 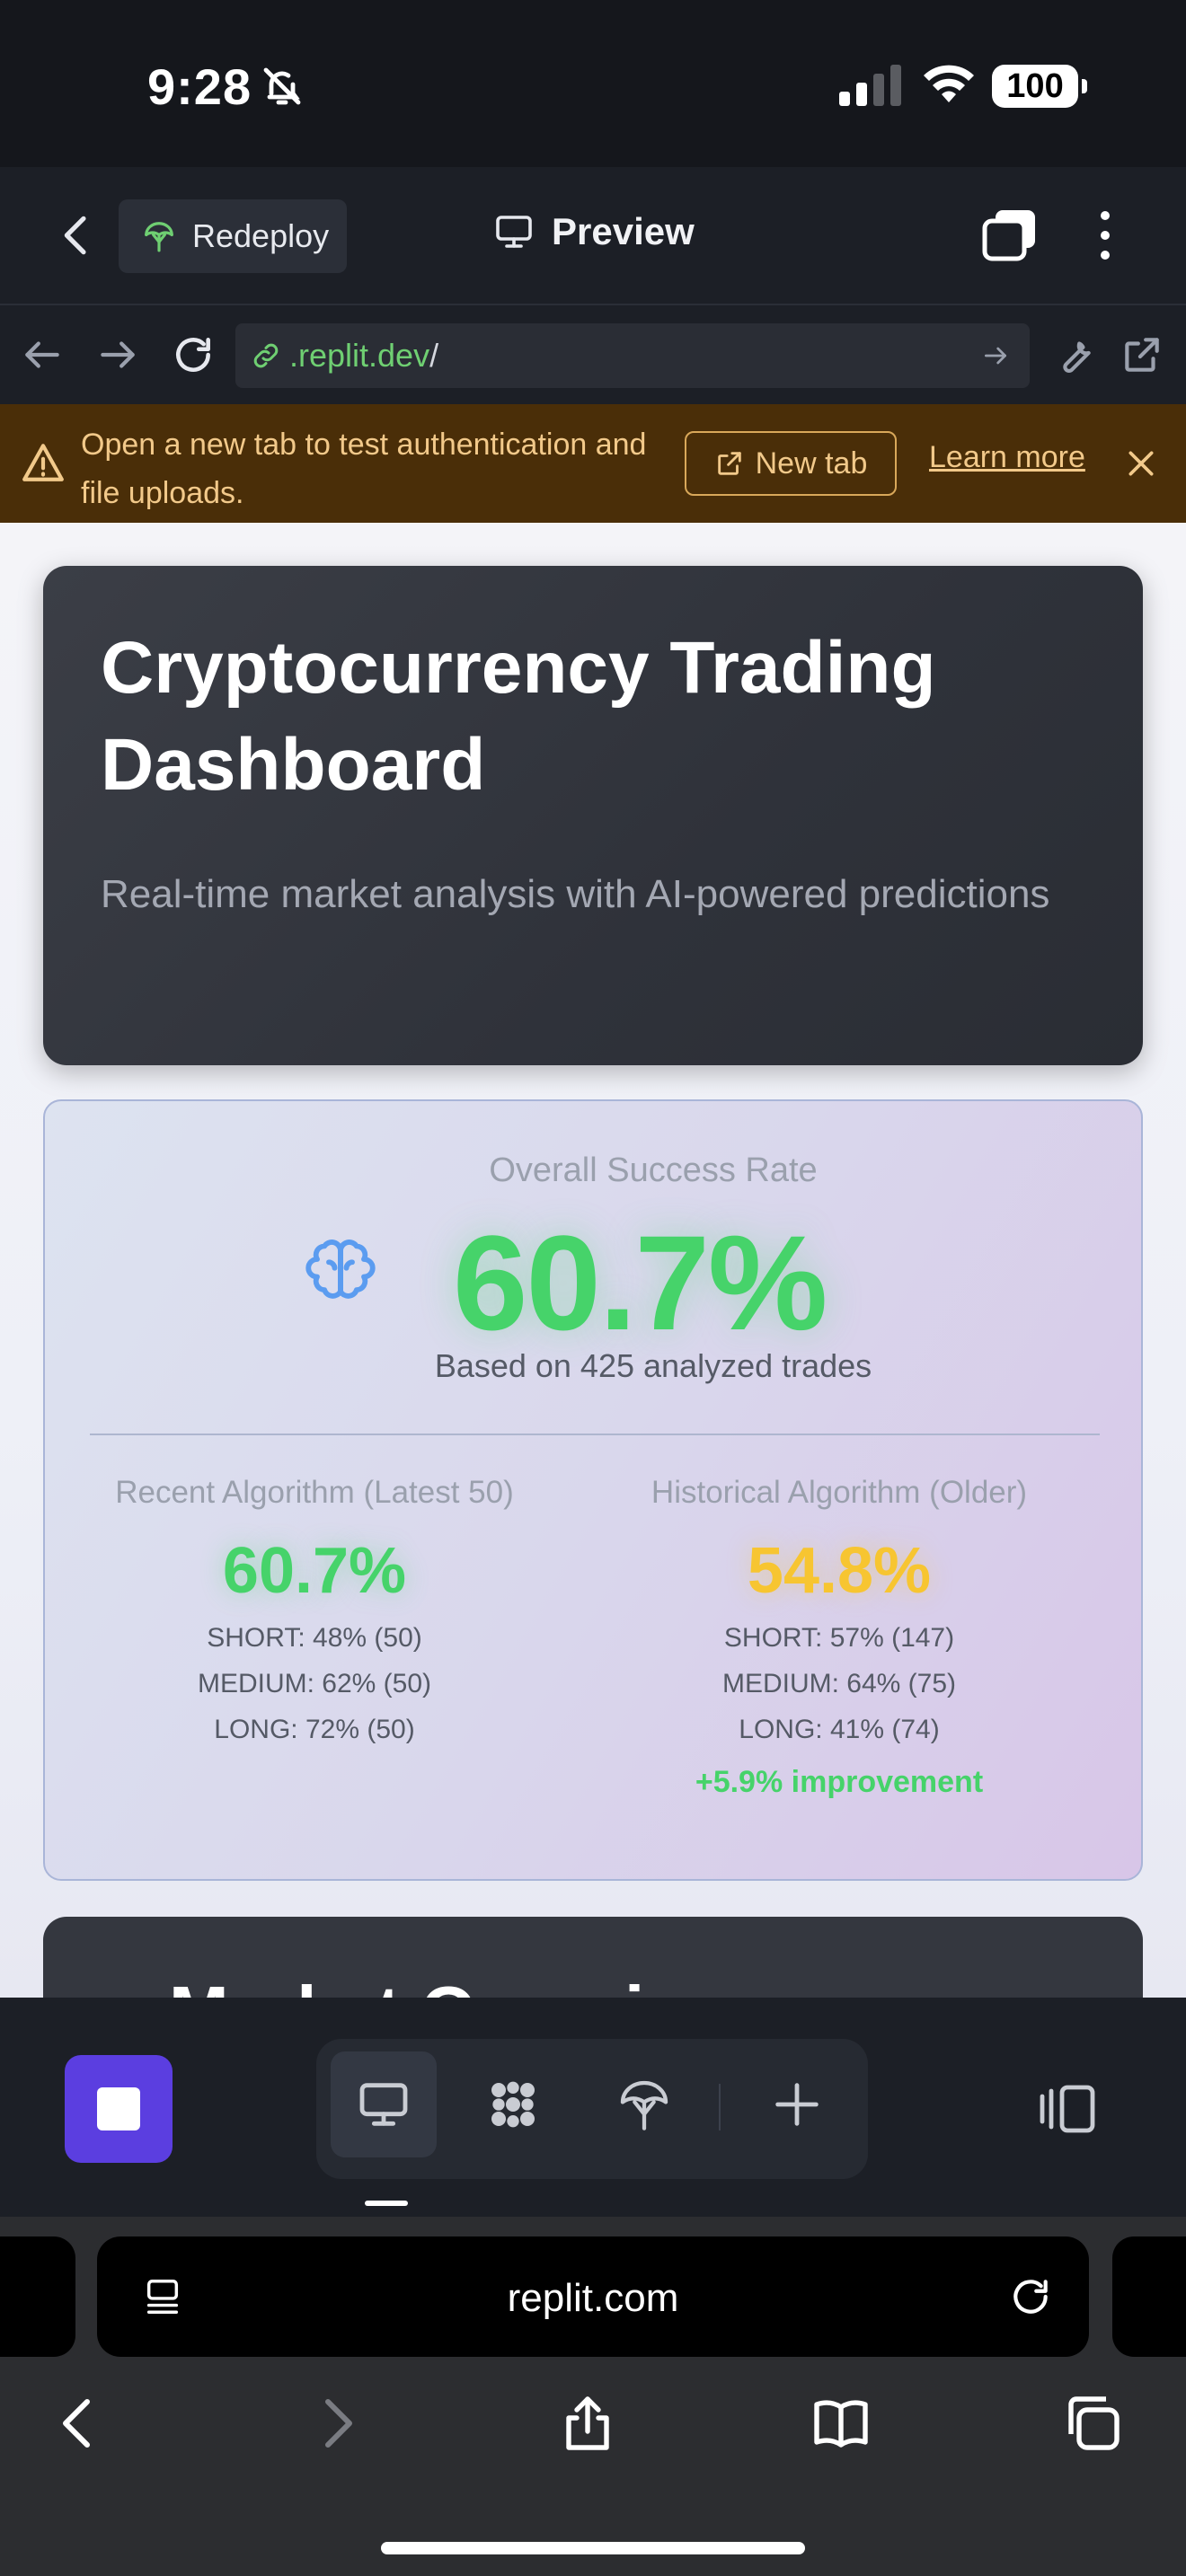 What do you see at coordinates (359, 355) in the screenshot?
I see `url-host: .replit.dev` at bounding box center [359, 355].